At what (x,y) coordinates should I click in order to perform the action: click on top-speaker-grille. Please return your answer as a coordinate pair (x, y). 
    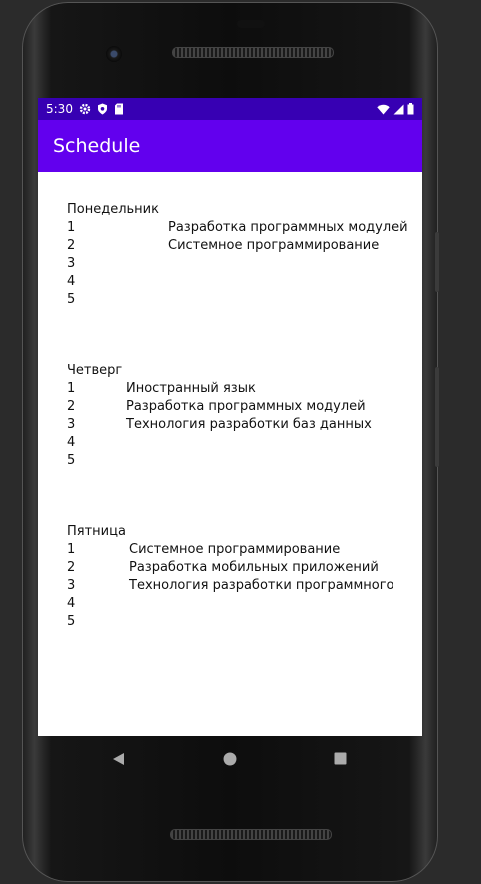
    Looking at the image, I should click on (253, 52).